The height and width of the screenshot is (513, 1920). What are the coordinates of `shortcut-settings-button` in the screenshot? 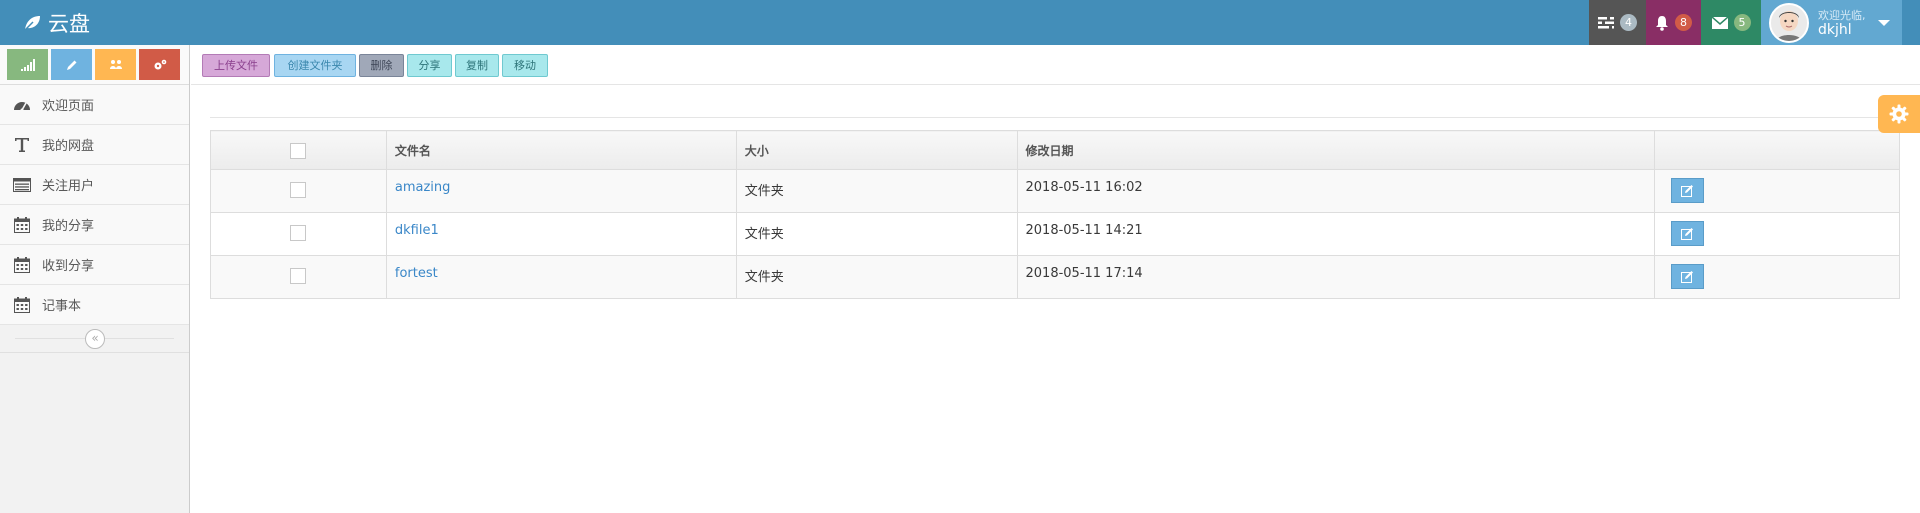 It's located at (159, 64).